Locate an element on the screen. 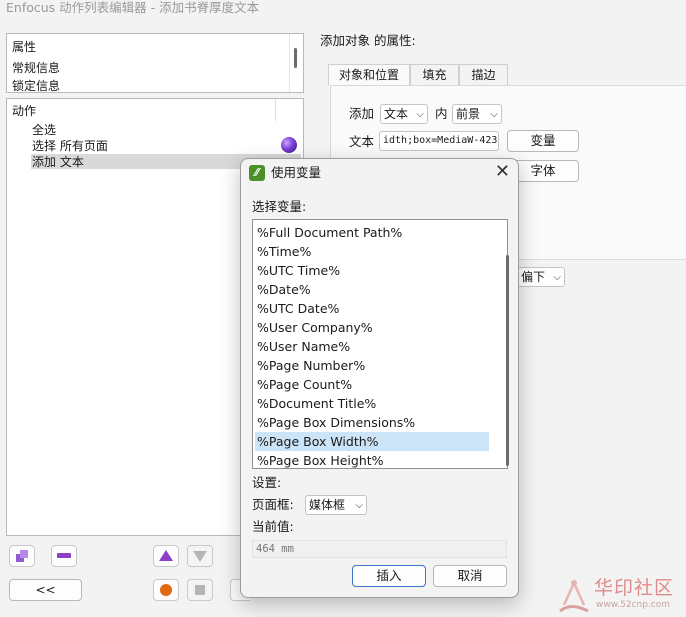 The image size is (686, 617). properties-item-general: 常规信息 is located at coordinates (36, 68).